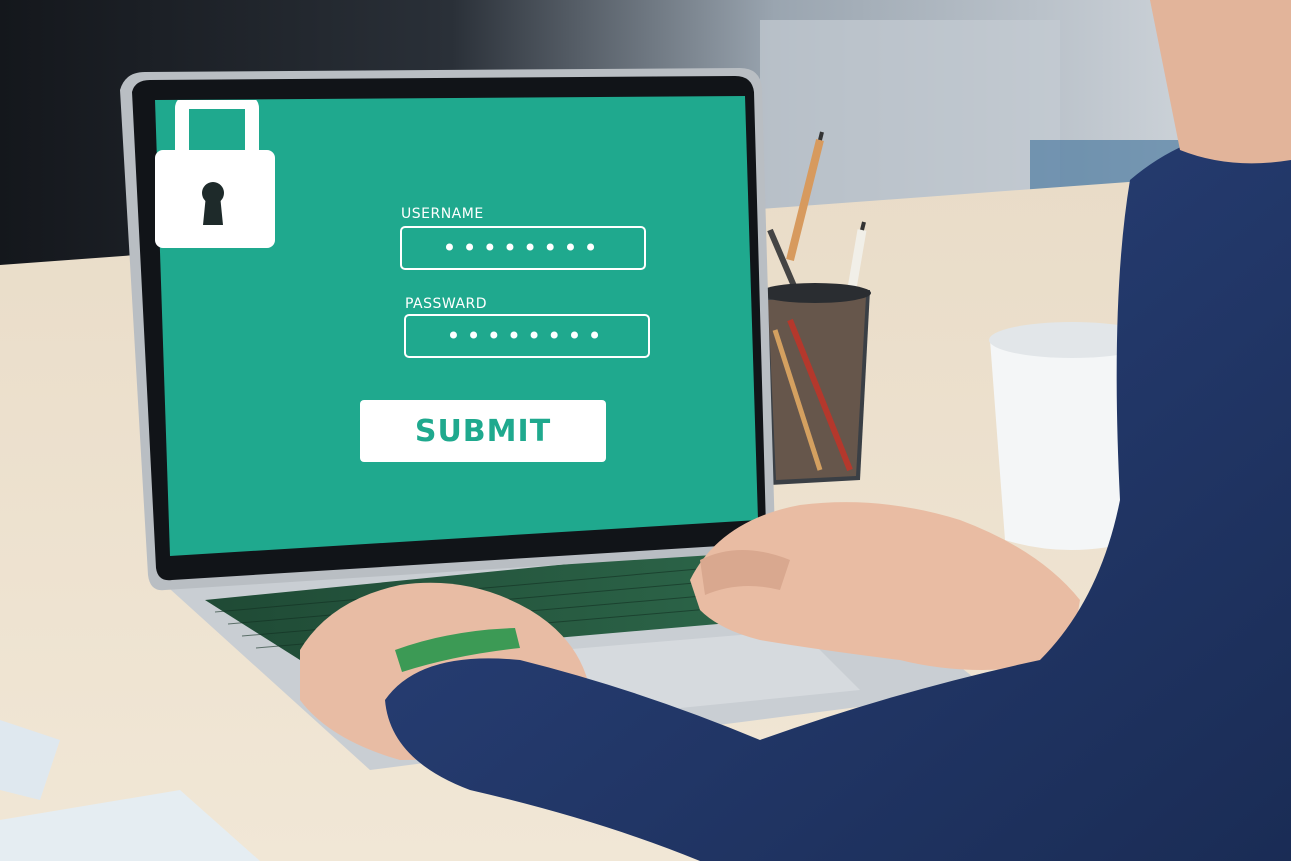 The image size is (1291, 861). Describe the element at coordinates (527, 336) in the screenshot. I see `password-field: ••••••••` at that location.